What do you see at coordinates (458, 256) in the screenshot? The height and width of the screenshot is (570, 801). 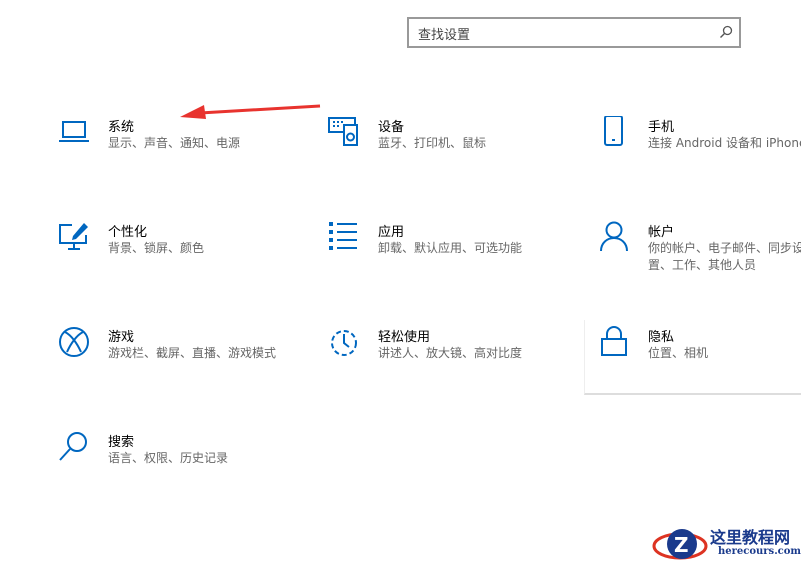 I see `tile-apps: 应用 卸载、默认应用、可选功能` at bounding box center [458, 256].